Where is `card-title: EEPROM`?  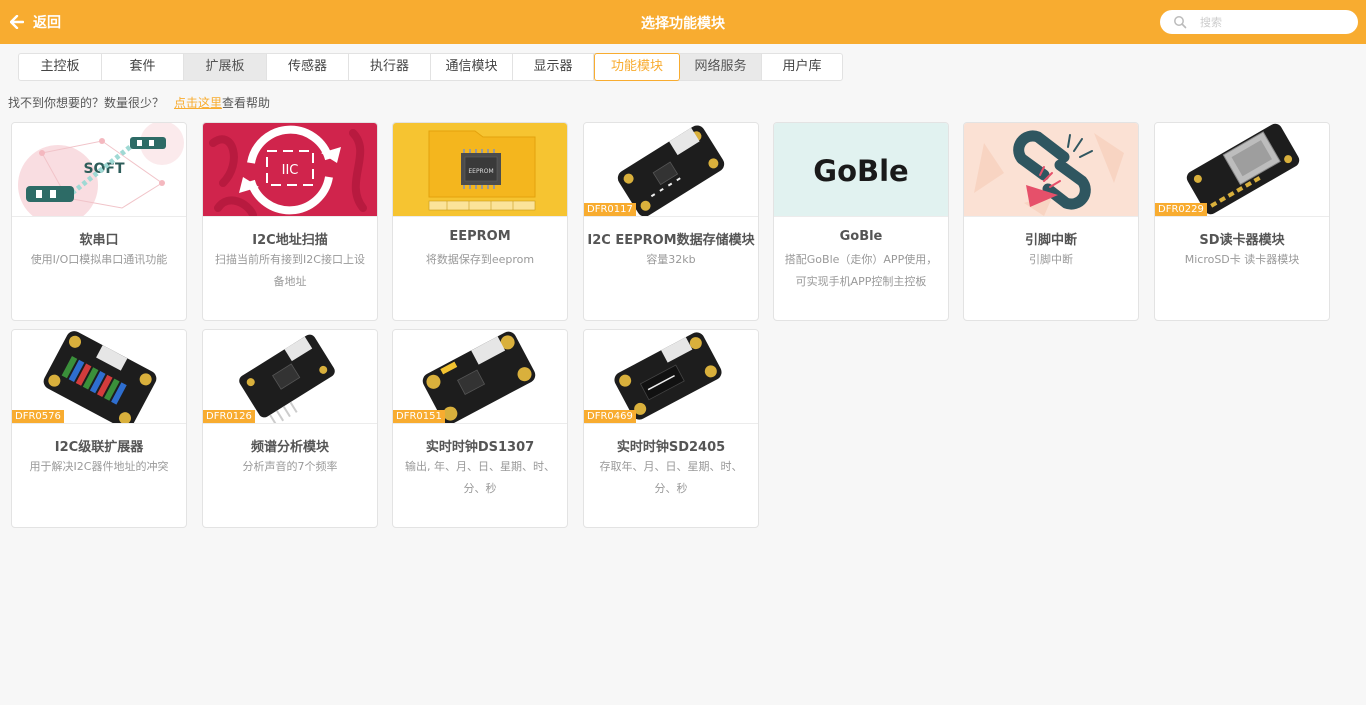
card-title: EEPROM is located at coordinates (480, 236).